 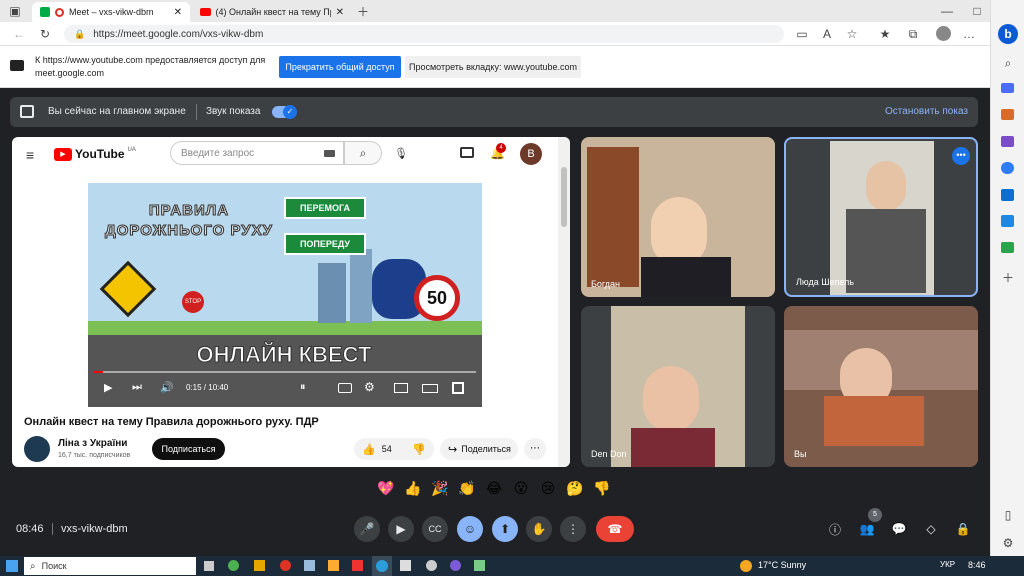 I want to click on participant-tile: Богдан, so click(x=678, y=217).